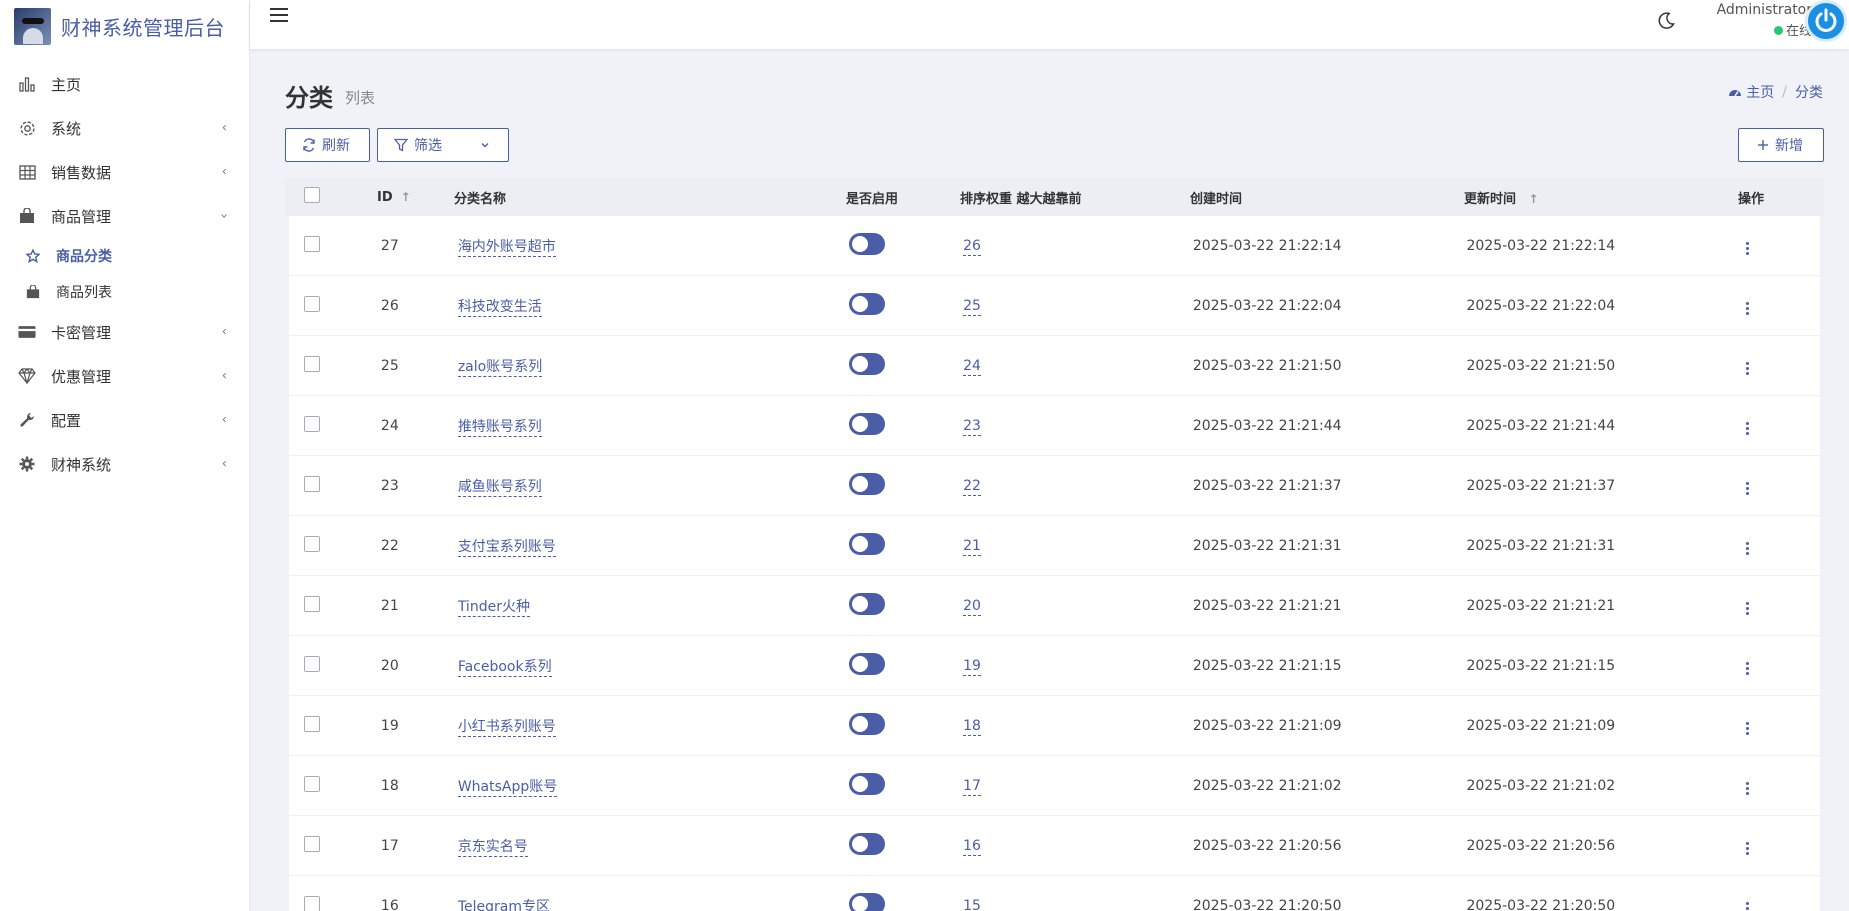  What do you see at coordinates (389, 605) in the screenshot?
I see `cell-id: 21` at bounding box center [389, 605].